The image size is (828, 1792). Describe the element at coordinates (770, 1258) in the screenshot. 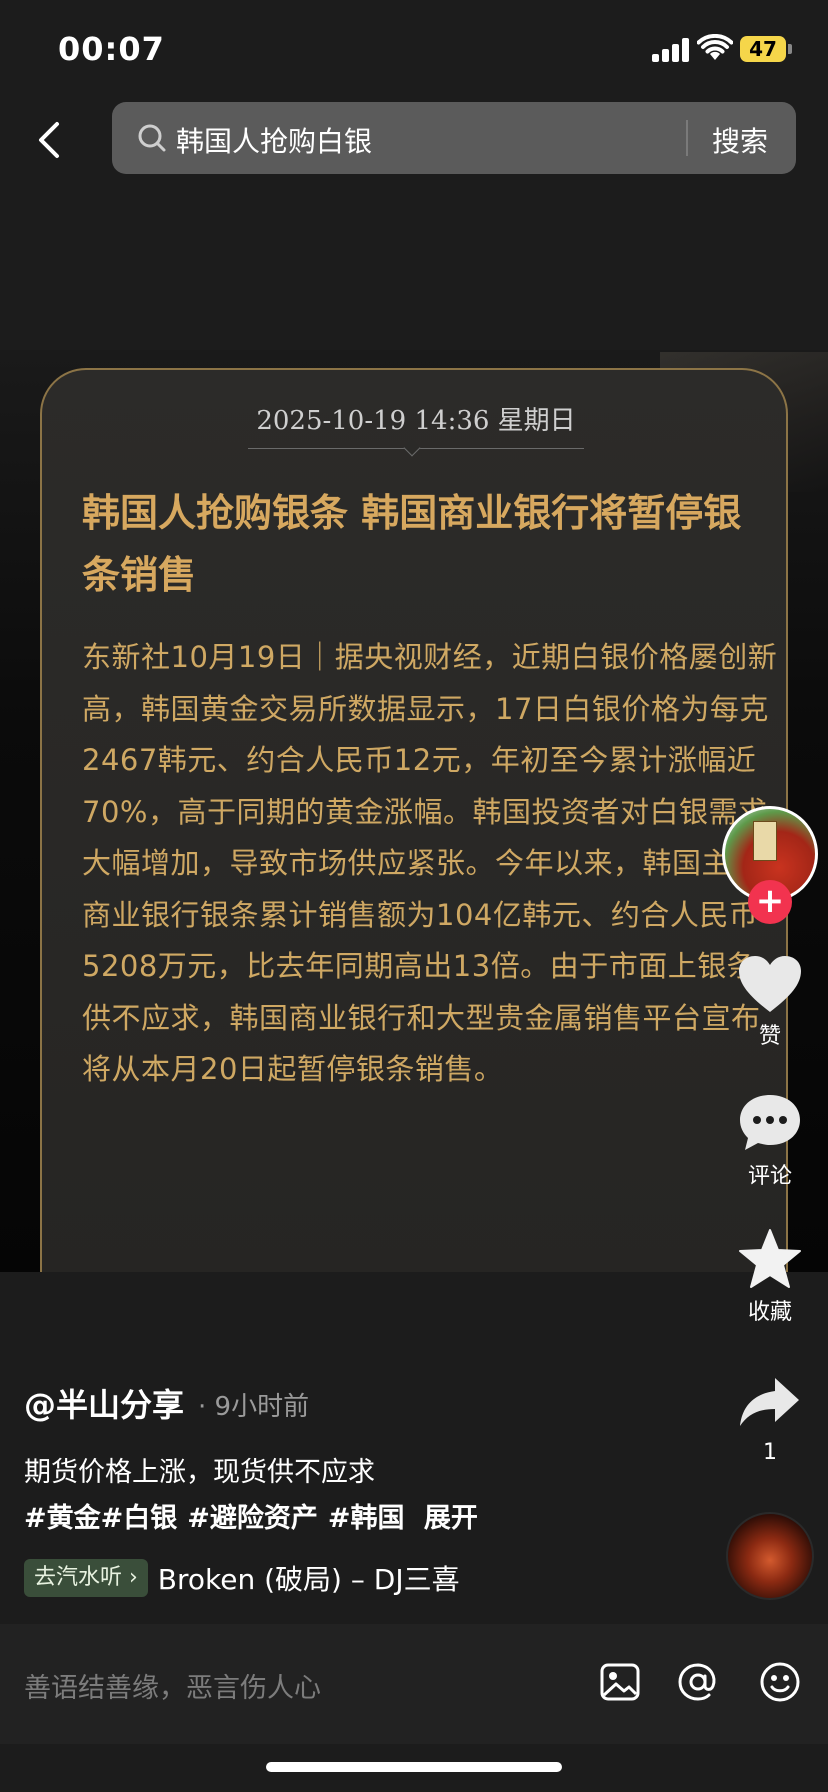

I see `star-icon` at that location.